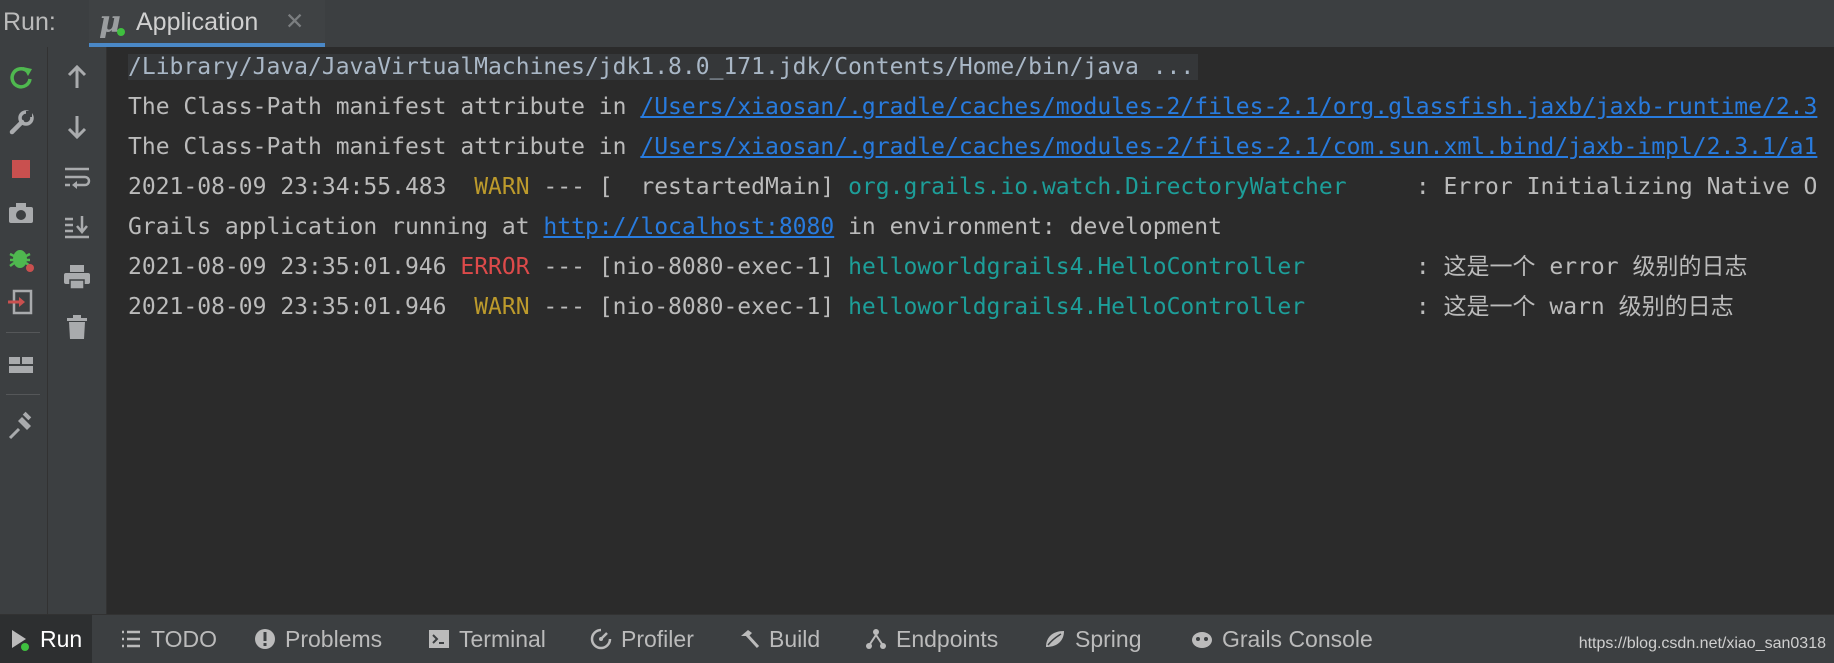 The height and width of the screenshot is (663, 1834). I want to click on tool-tab-profiler-label: Profiler, so click(657, 638).